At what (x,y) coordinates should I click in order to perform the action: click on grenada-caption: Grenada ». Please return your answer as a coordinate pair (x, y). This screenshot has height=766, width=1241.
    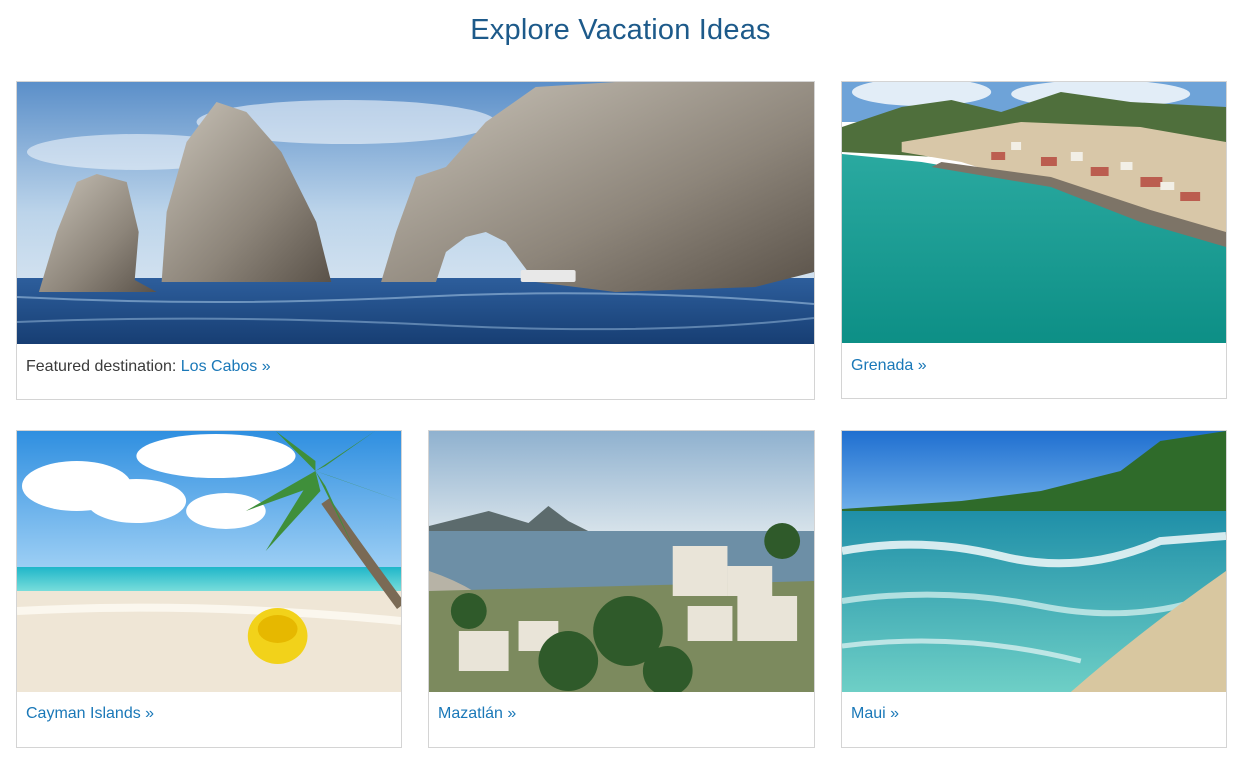
    Looking at the image, I should click on (889, 366).